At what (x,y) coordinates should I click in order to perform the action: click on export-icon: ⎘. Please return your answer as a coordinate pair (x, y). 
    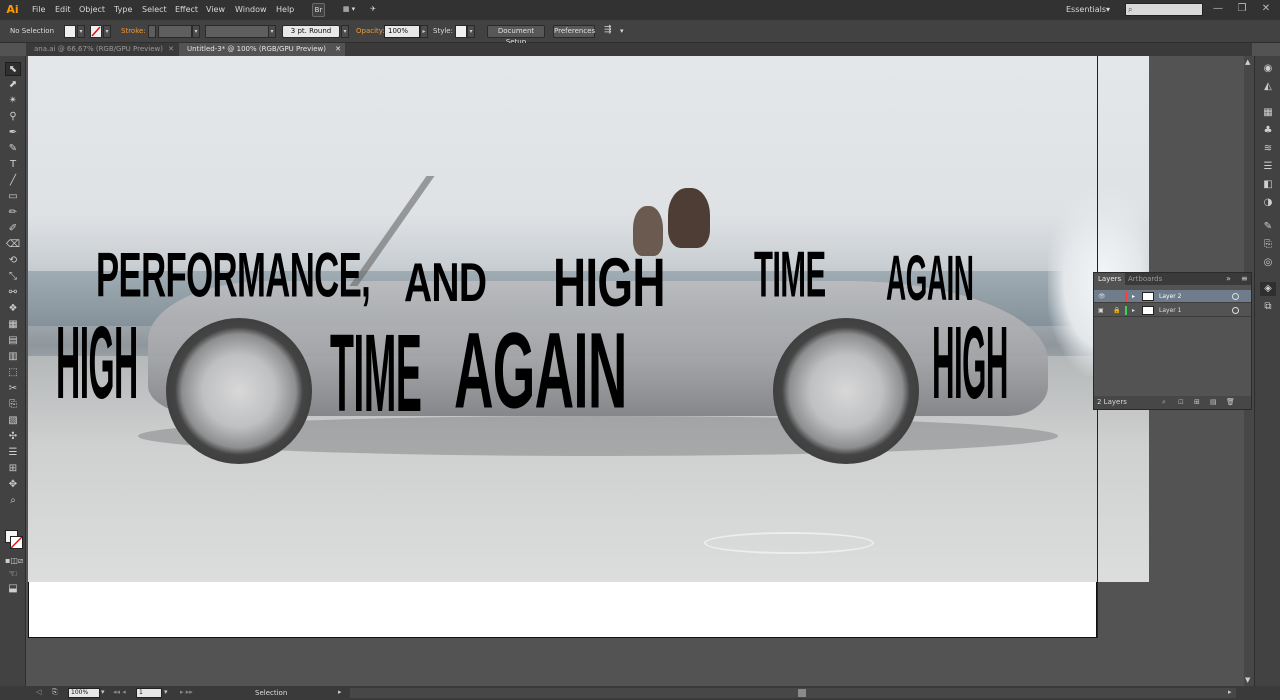
    Looking at the image, I should click on (55, 692).